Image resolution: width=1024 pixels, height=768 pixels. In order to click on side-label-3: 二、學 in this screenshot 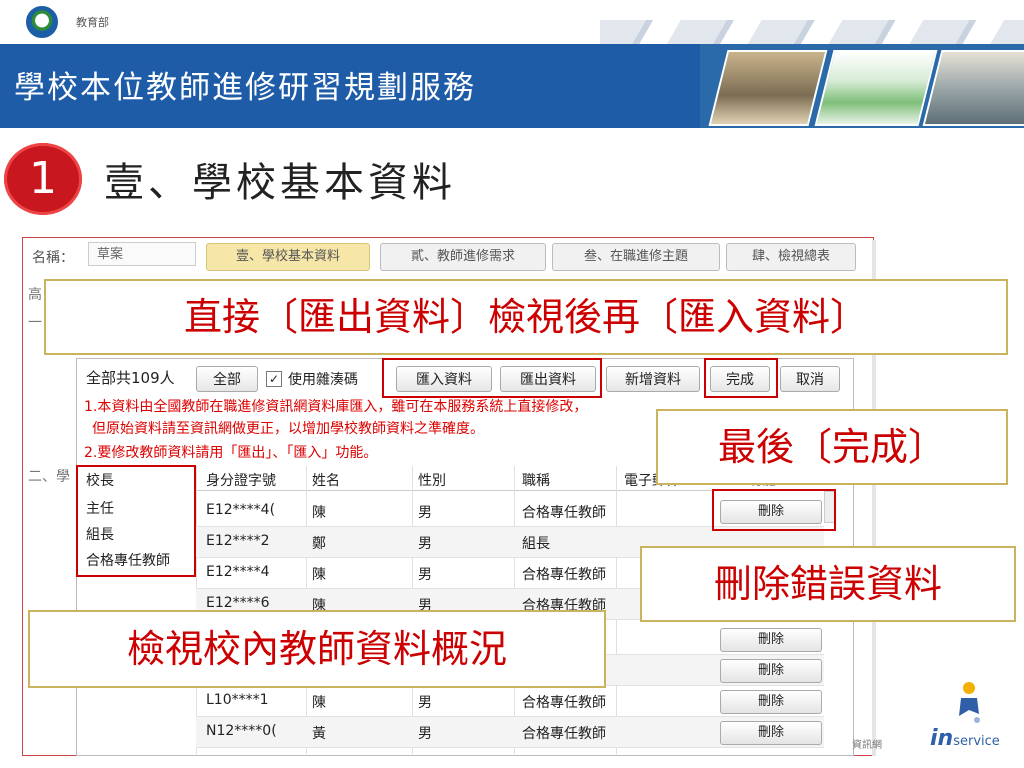, I will do `click(49, 477)`.